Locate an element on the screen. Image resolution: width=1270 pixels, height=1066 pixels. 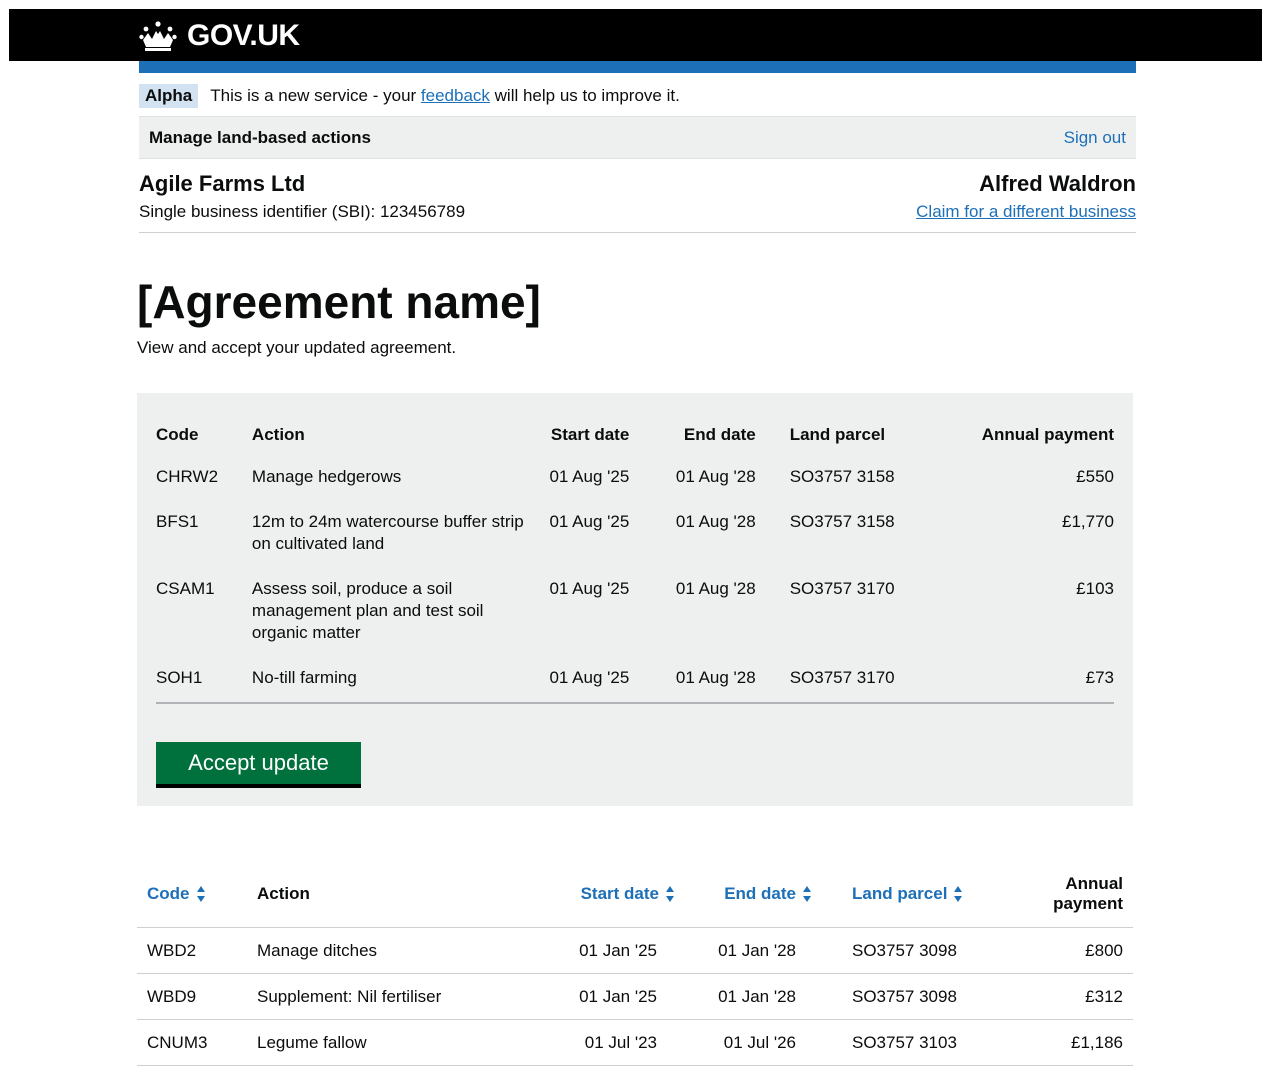
cell-end-date: 01 Jul '26 is located at coordinates (753, 1042).